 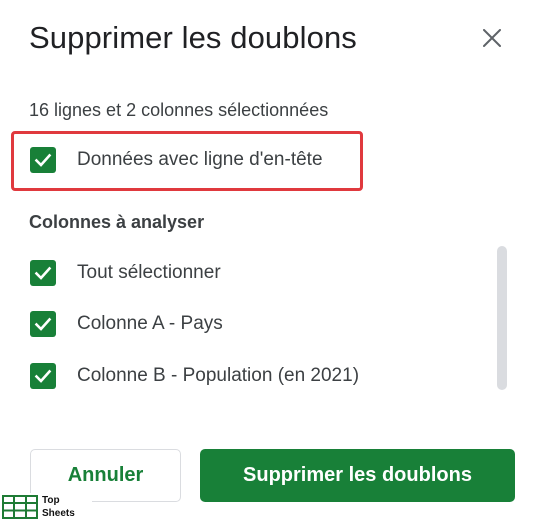 I want to click on close-icon, so click(x=492, y=38).